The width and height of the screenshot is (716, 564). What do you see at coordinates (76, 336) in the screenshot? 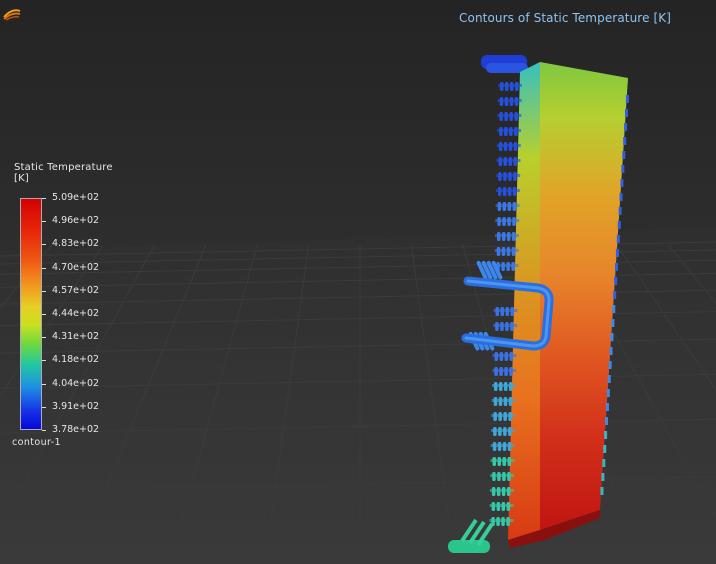
I see `legend-tick-label: 4.31e+02` at bounding box center [76, 336].